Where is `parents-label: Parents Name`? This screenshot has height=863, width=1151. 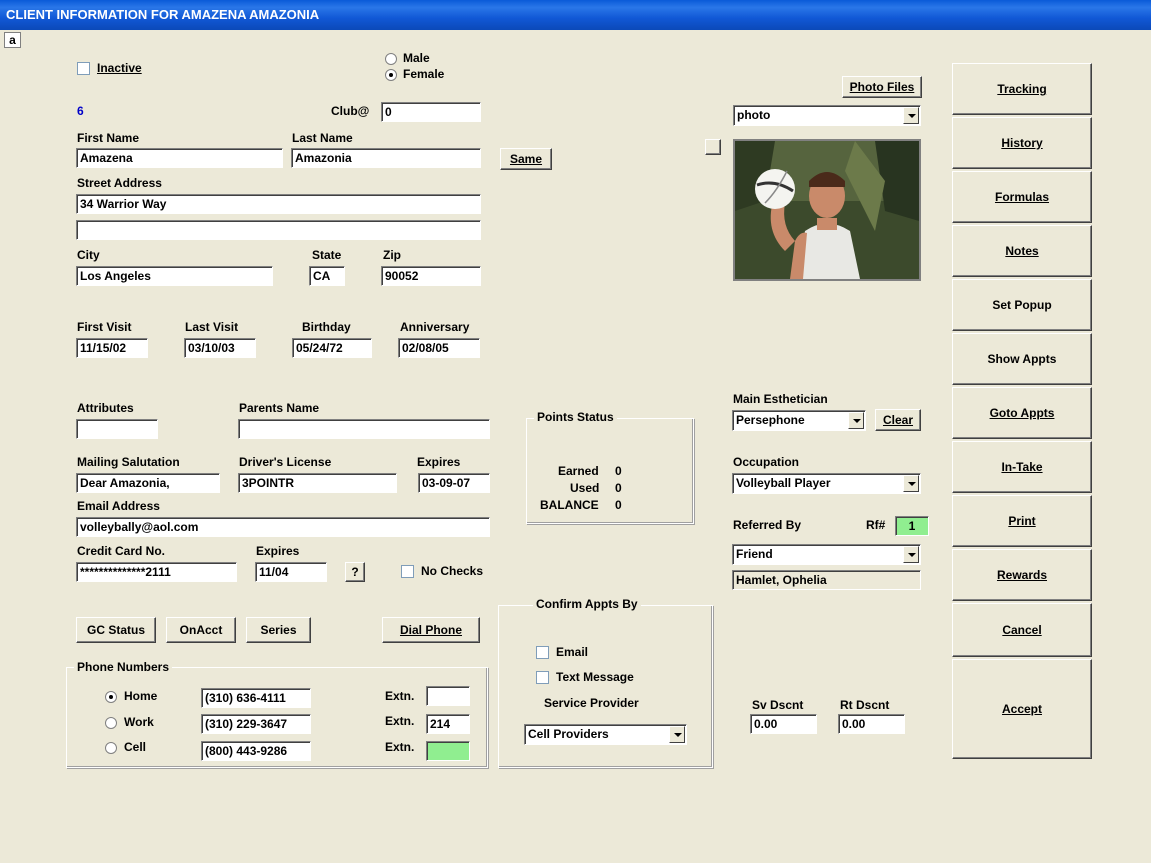
parents-label: Parents Name is located at coordinates (279, 408).